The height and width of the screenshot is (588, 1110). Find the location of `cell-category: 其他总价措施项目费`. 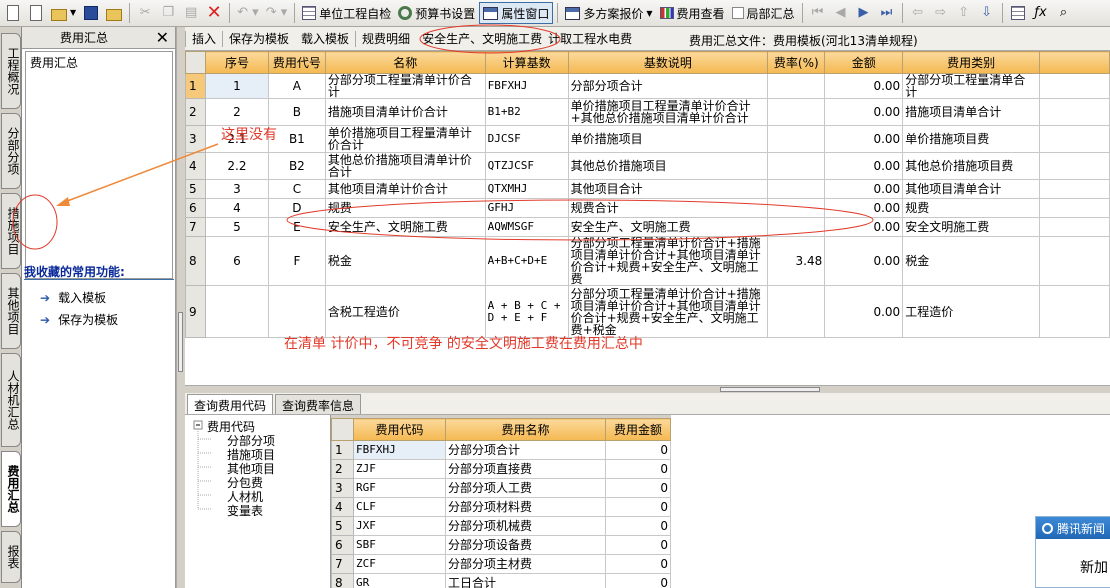

cell-category: 其他总价措施项目费 is located at coordinates (971, 166).